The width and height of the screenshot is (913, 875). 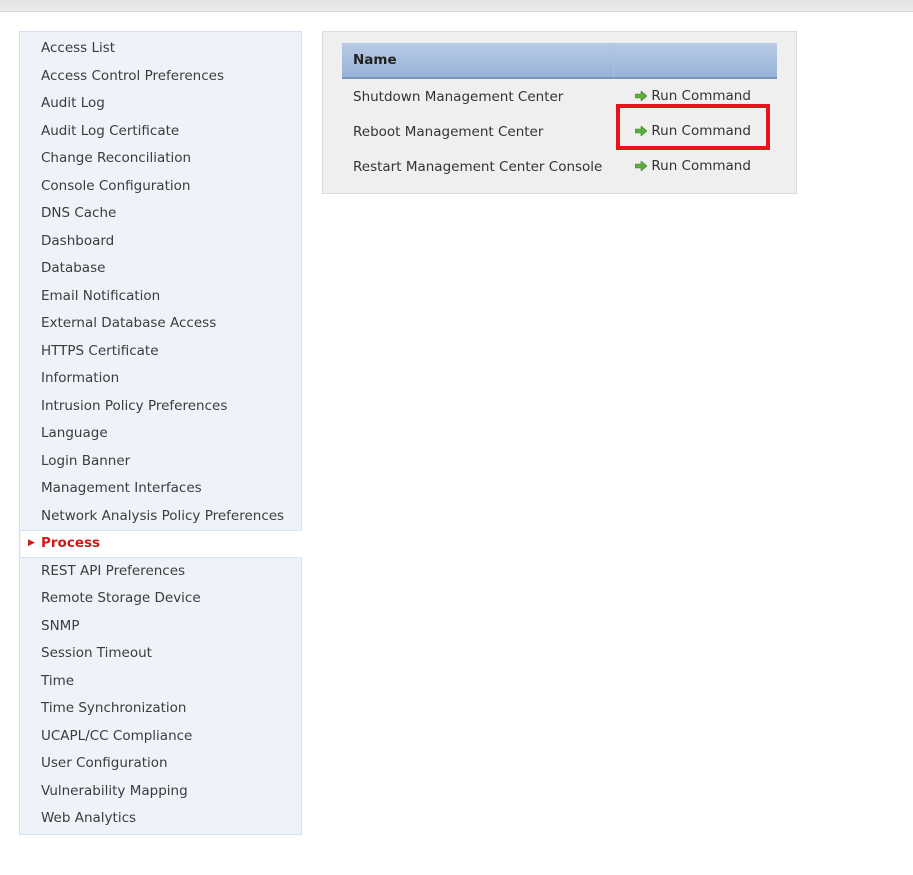 I want to click on sidebar-item-vulnerability-mapping: Vulnerability Mapping, so click(x=160, y=792).